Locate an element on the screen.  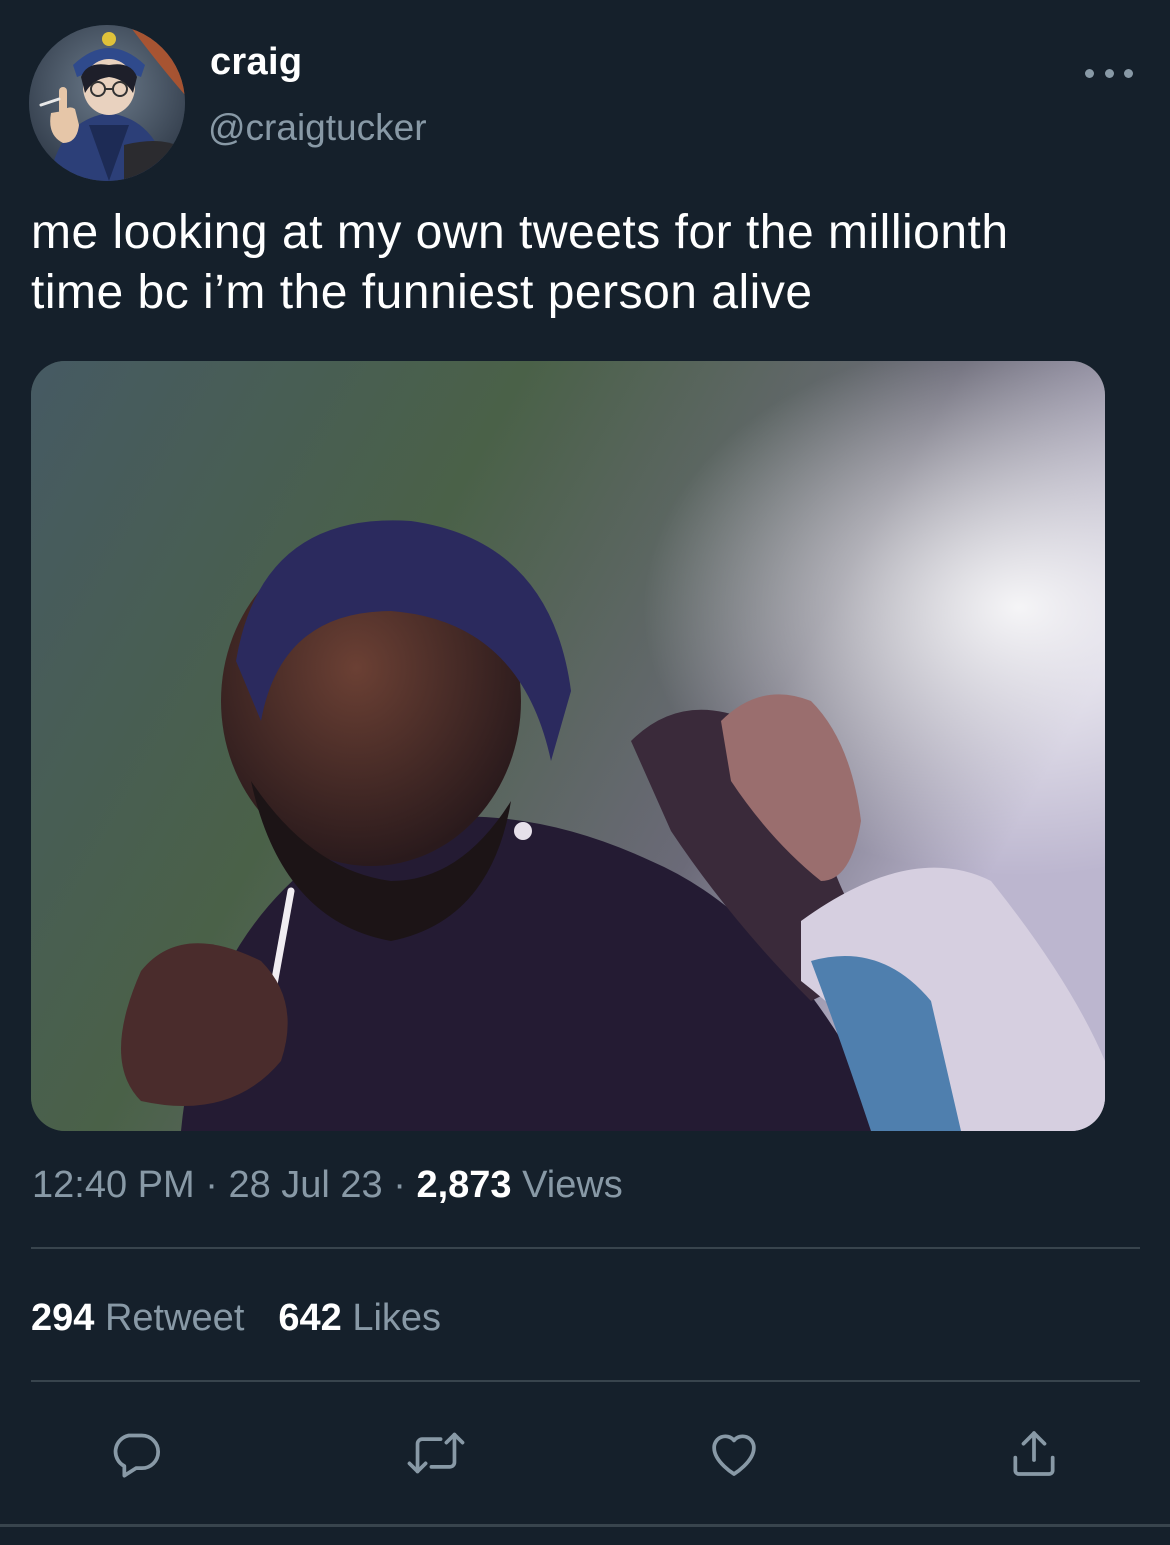
retweet-count: 294 is located at coordinates (62, 1318).